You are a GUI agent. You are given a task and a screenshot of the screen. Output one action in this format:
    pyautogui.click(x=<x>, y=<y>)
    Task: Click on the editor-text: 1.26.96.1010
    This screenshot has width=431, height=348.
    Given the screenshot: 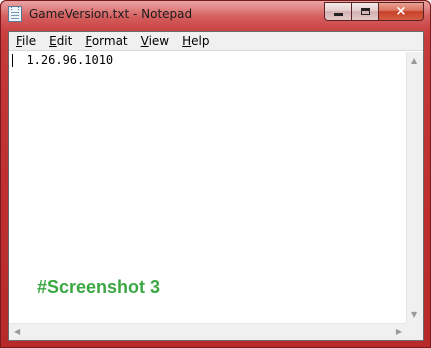 What is the action you would take?
    pyautogui.click(x=63, y=60)
    